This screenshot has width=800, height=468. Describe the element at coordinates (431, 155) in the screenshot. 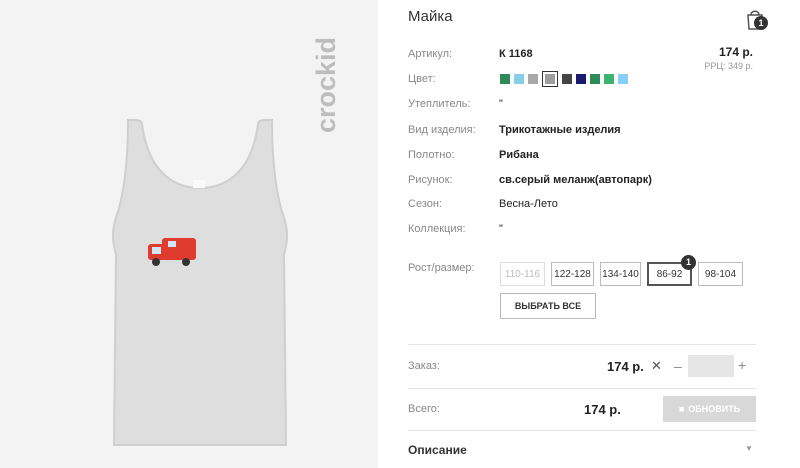

I see `fabric-label: Полотно:` at that location.